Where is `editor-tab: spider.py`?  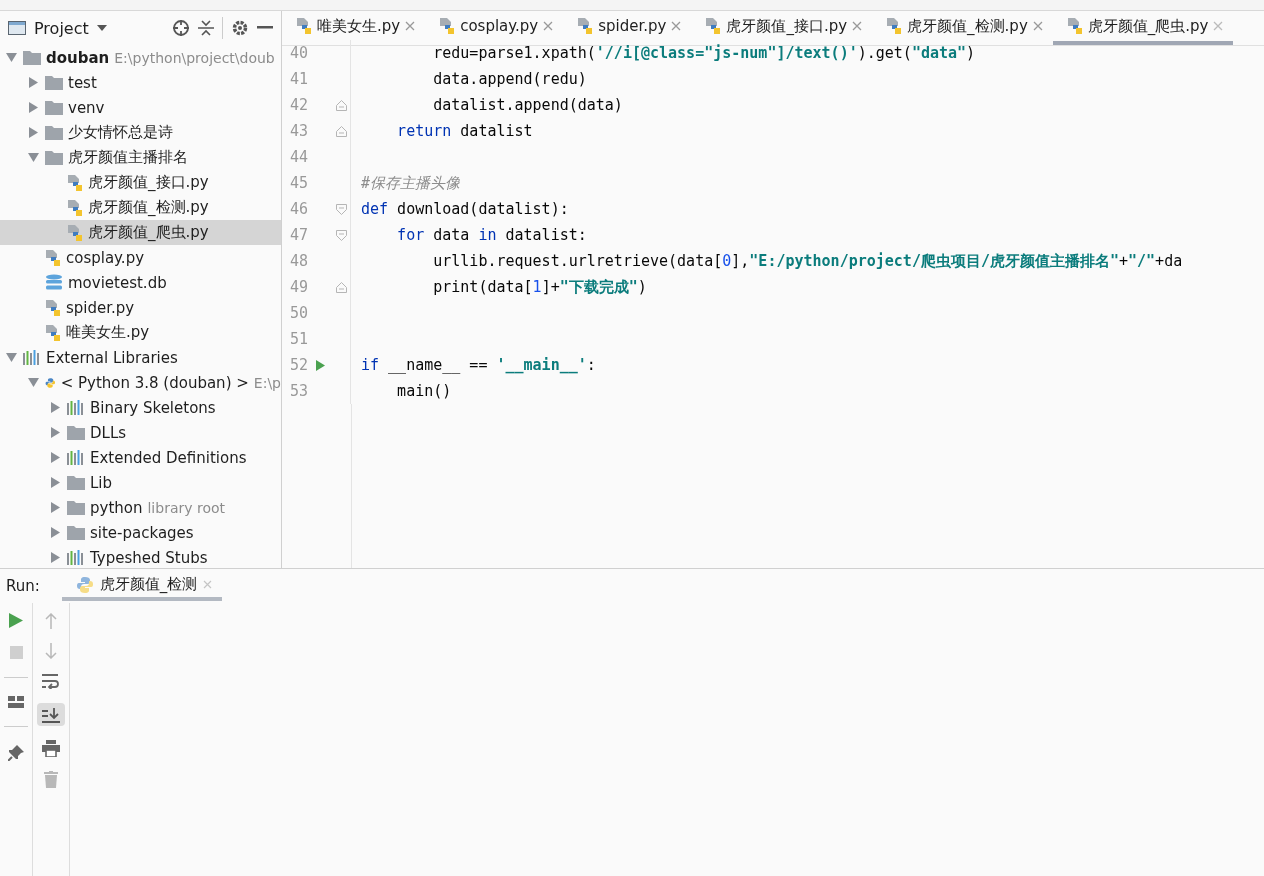
editor-tab: spider.py is located at coordinates (627, 28).